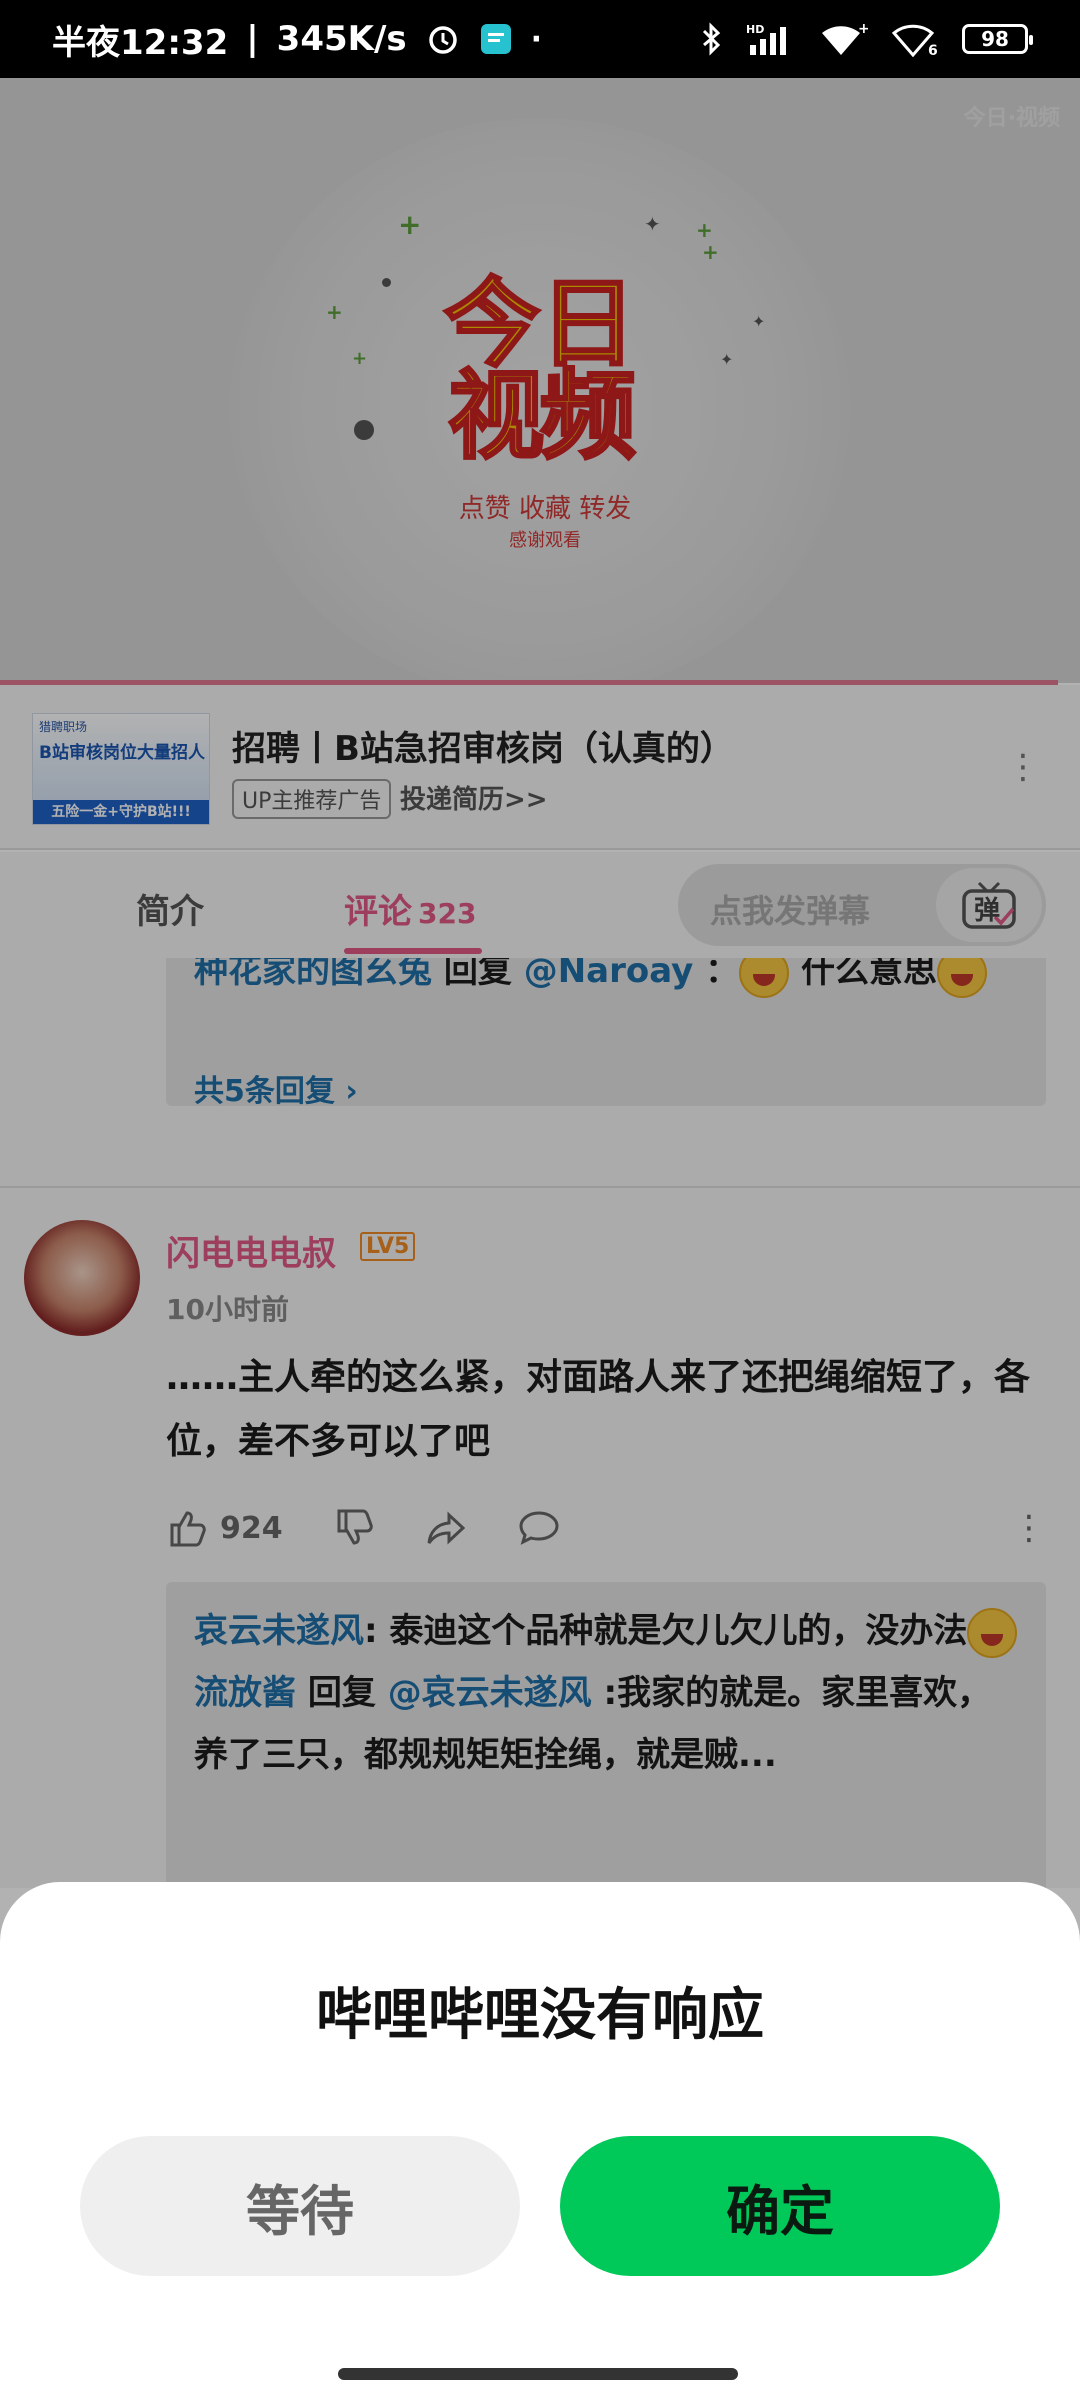 The width and height of the screenshot is (1080, 2400). What do you see at coordinates (755, 29) in the screenshot?
I see `svg-text: HD` at bounding box center [755, 29].